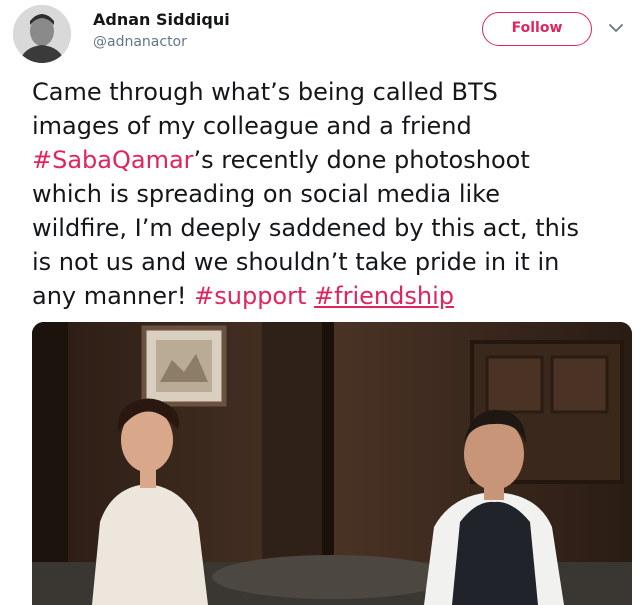 This screenshot has height=605, width=640. I want to click on tweet-text-segment: any manner!, so click(113, 296).